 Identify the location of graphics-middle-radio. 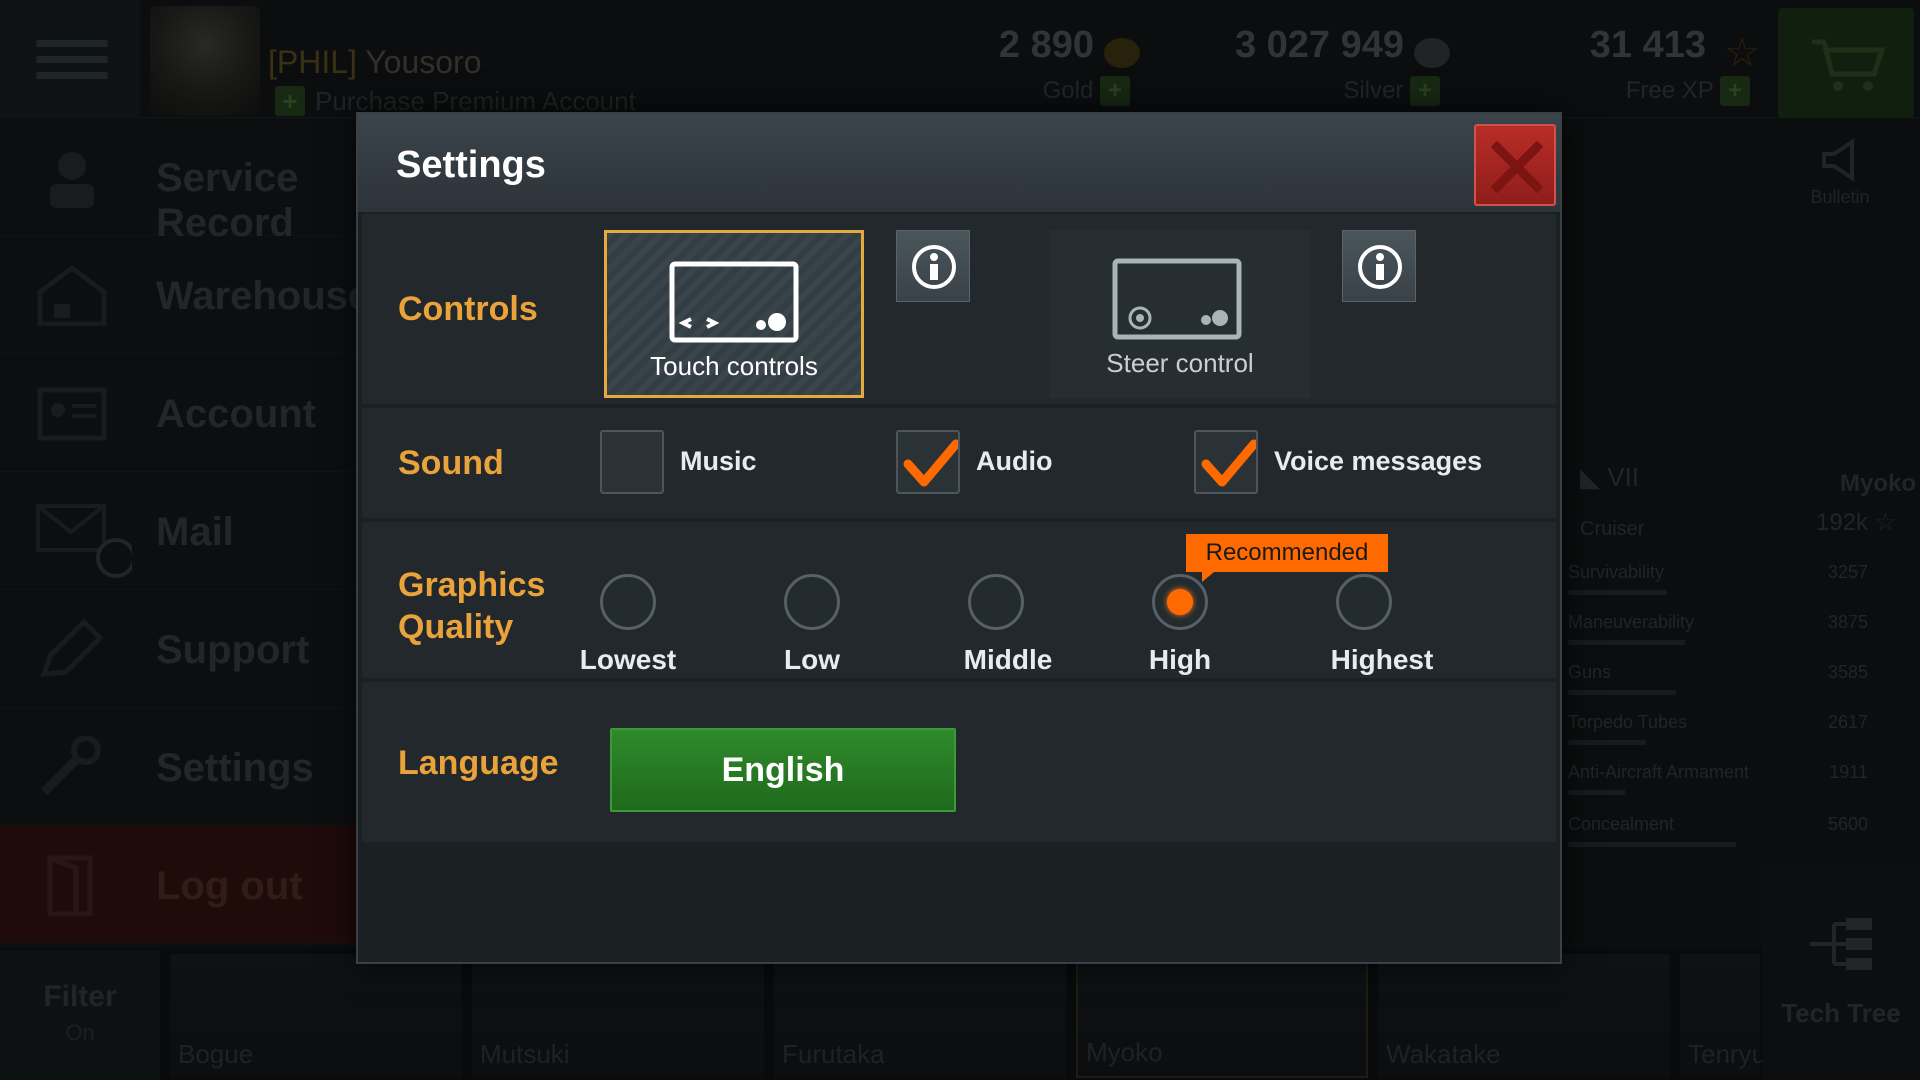
(996, 602).